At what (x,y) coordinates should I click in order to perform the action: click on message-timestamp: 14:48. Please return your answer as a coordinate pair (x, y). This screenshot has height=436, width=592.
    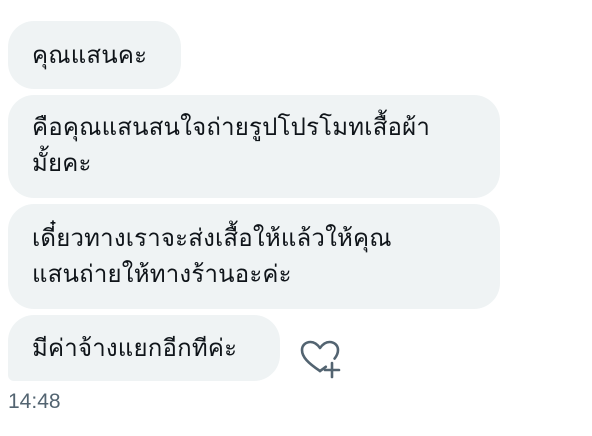
    Looking at the image, I should click on (34, 401).